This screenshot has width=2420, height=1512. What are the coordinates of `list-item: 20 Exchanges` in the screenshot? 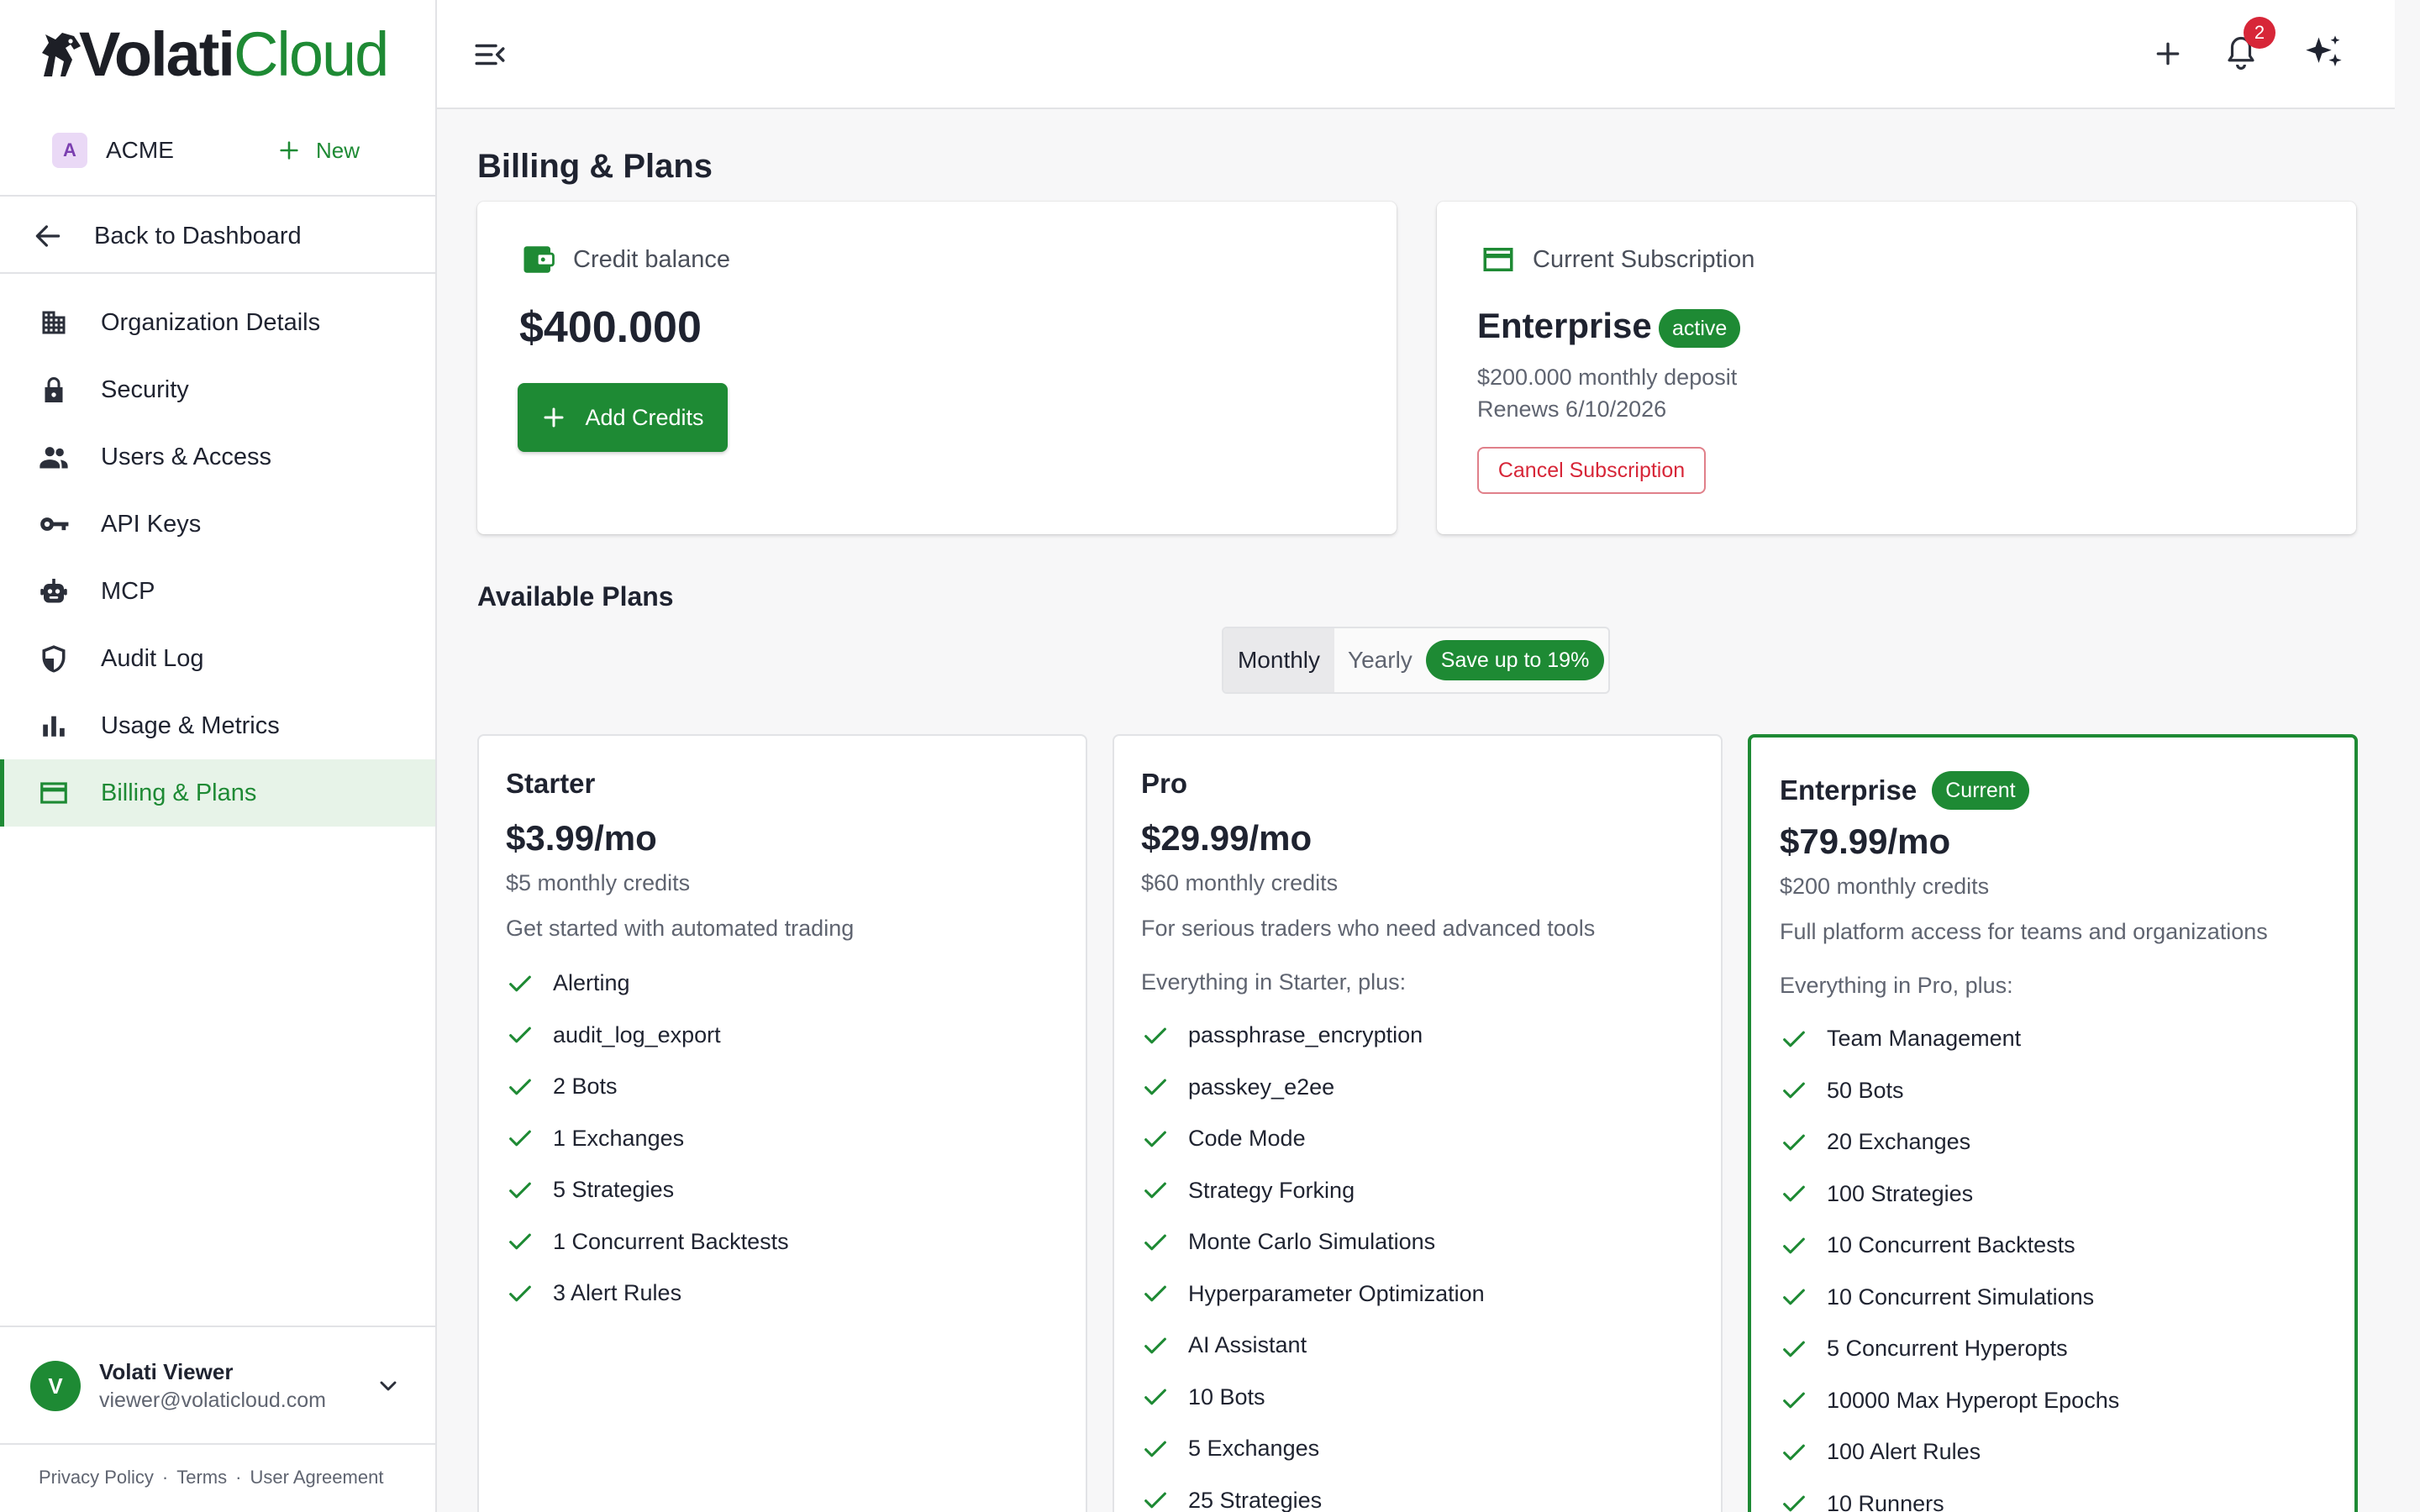 It's located at (1949, 1142).